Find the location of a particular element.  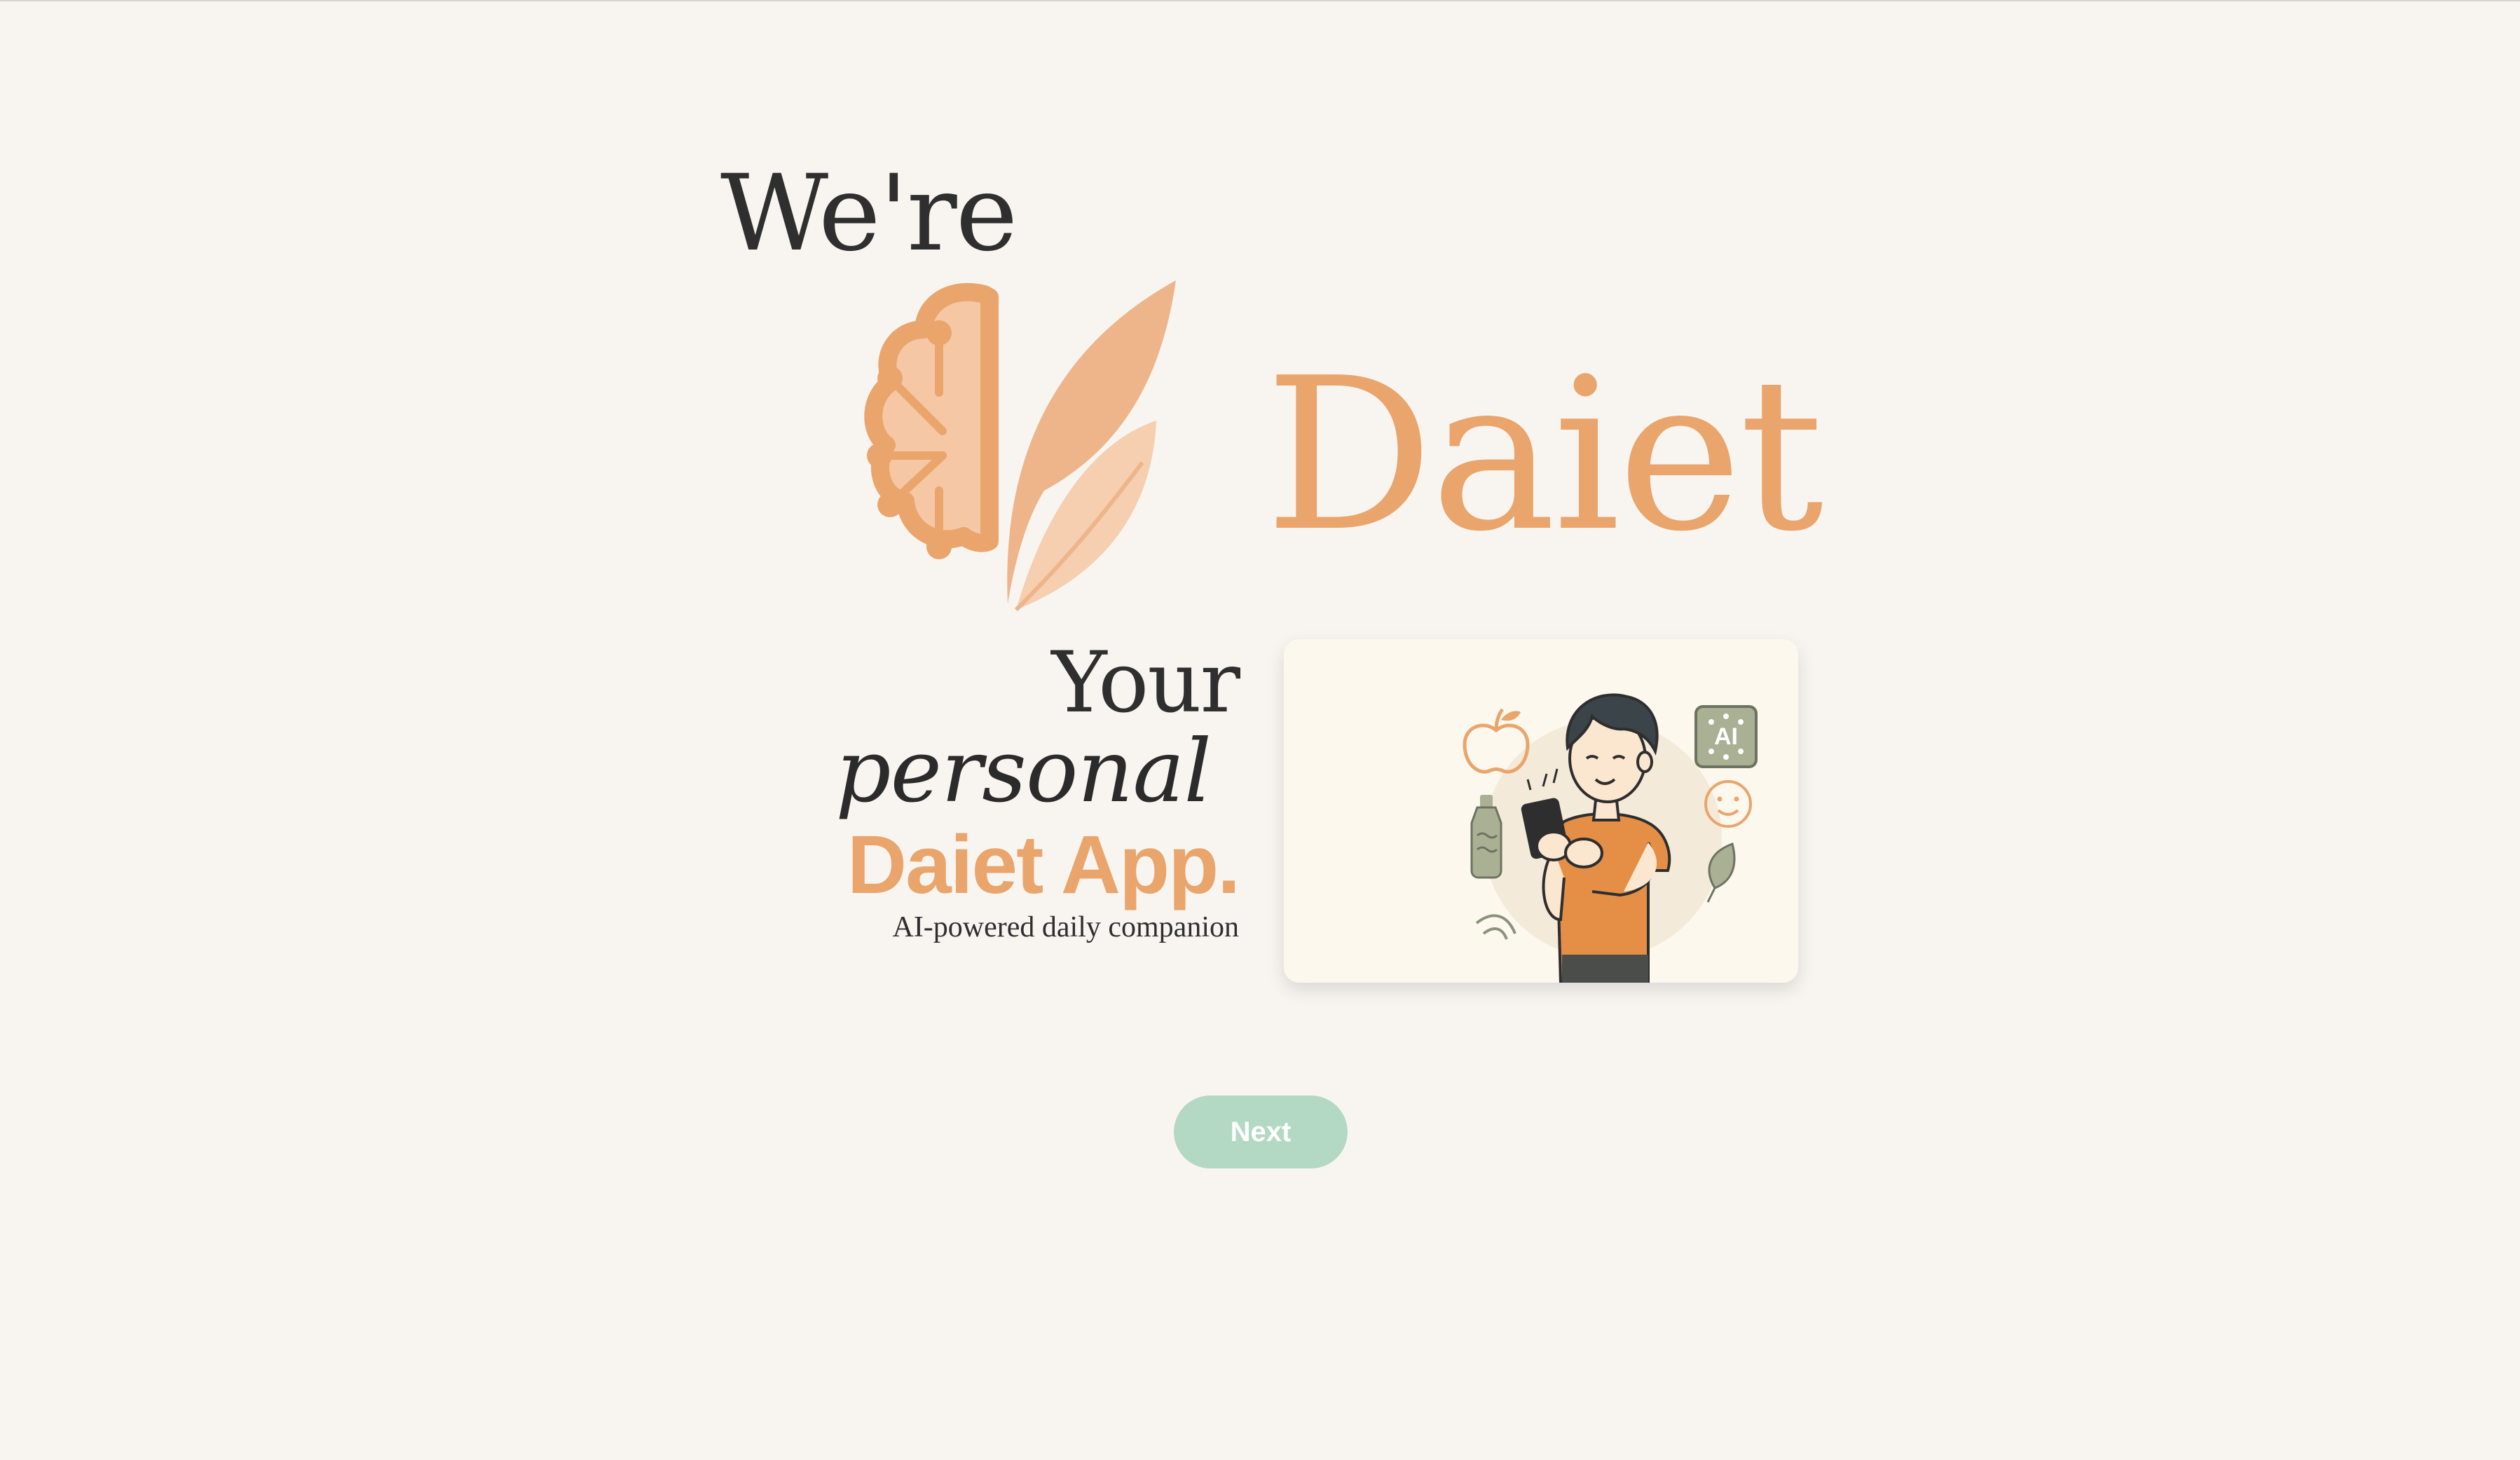

next-button: Next is located at coordinates (1261, 1132).